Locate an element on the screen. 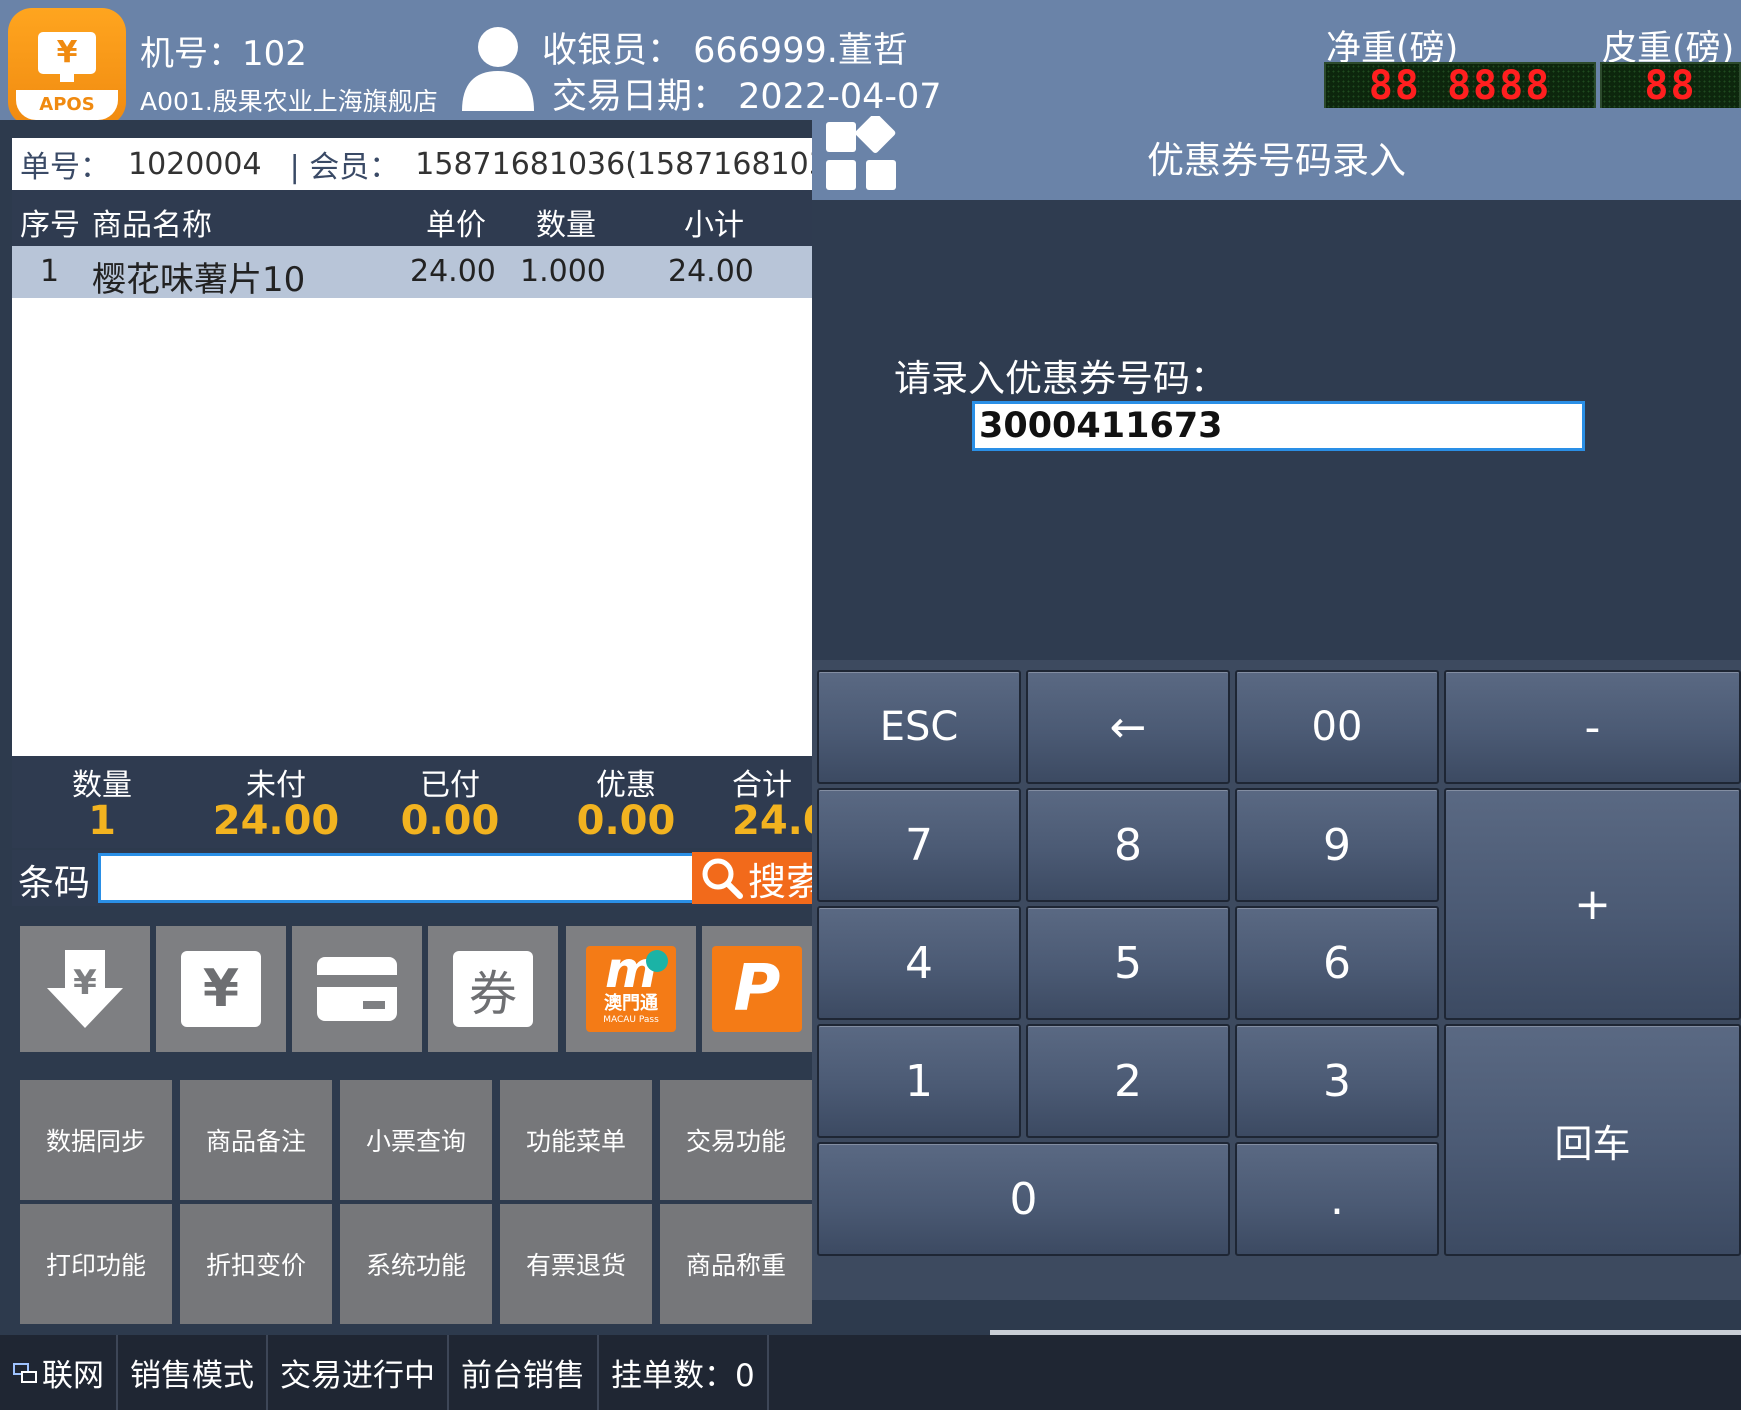 The height and width of the screenshot is (1410, 1741). coupon-prompt: 请录入优惠券号码： is located at coordinates (1060, 378).